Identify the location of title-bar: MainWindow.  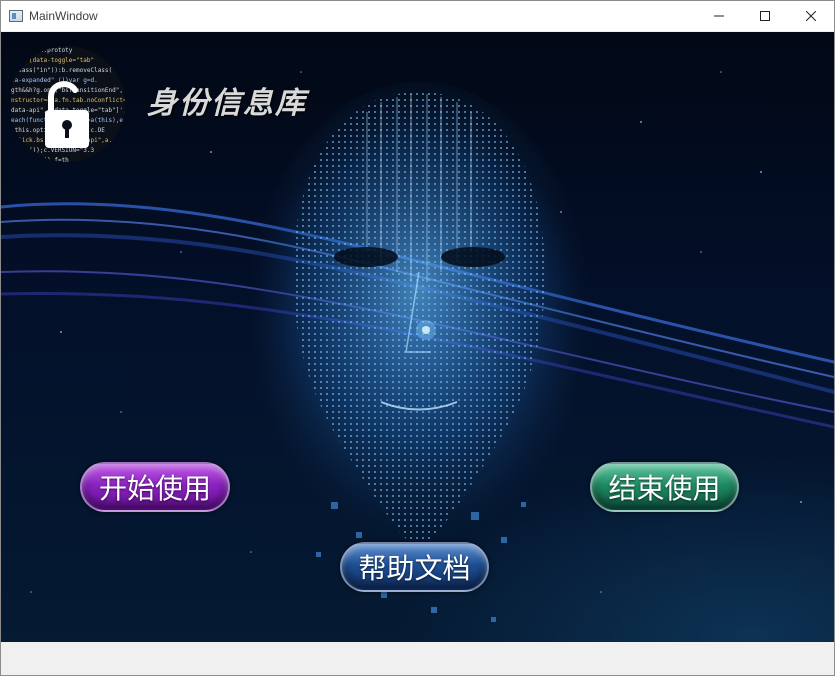
(417, 16).